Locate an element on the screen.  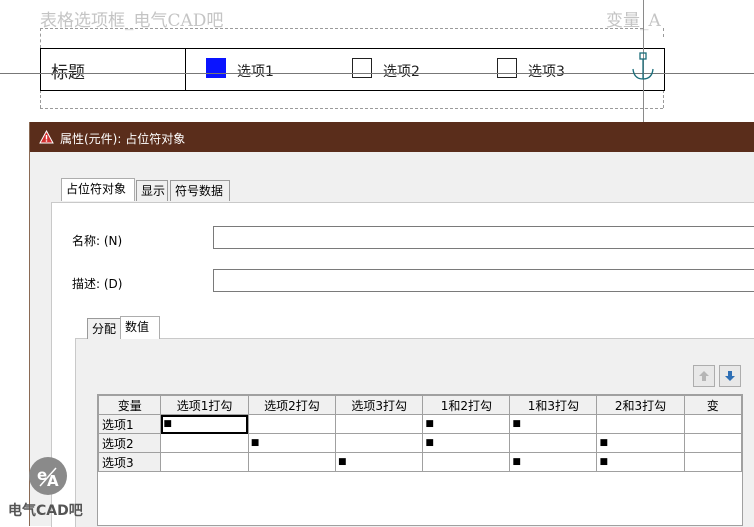
option-3-checkbox is located at coordinates (507, 68).